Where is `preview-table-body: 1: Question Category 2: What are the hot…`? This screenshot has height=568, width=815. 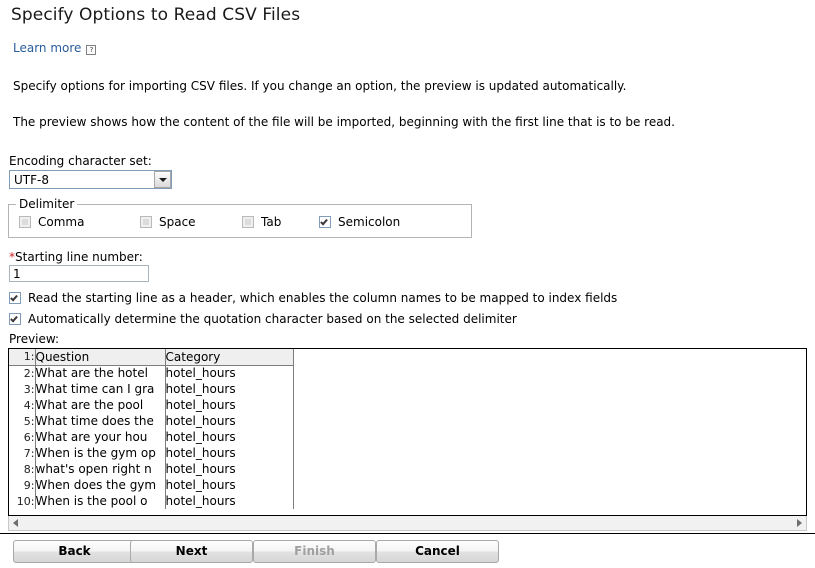
preview-table-body: 1: Question Category 2: What are the hot… is located at coordinates (151, 429).